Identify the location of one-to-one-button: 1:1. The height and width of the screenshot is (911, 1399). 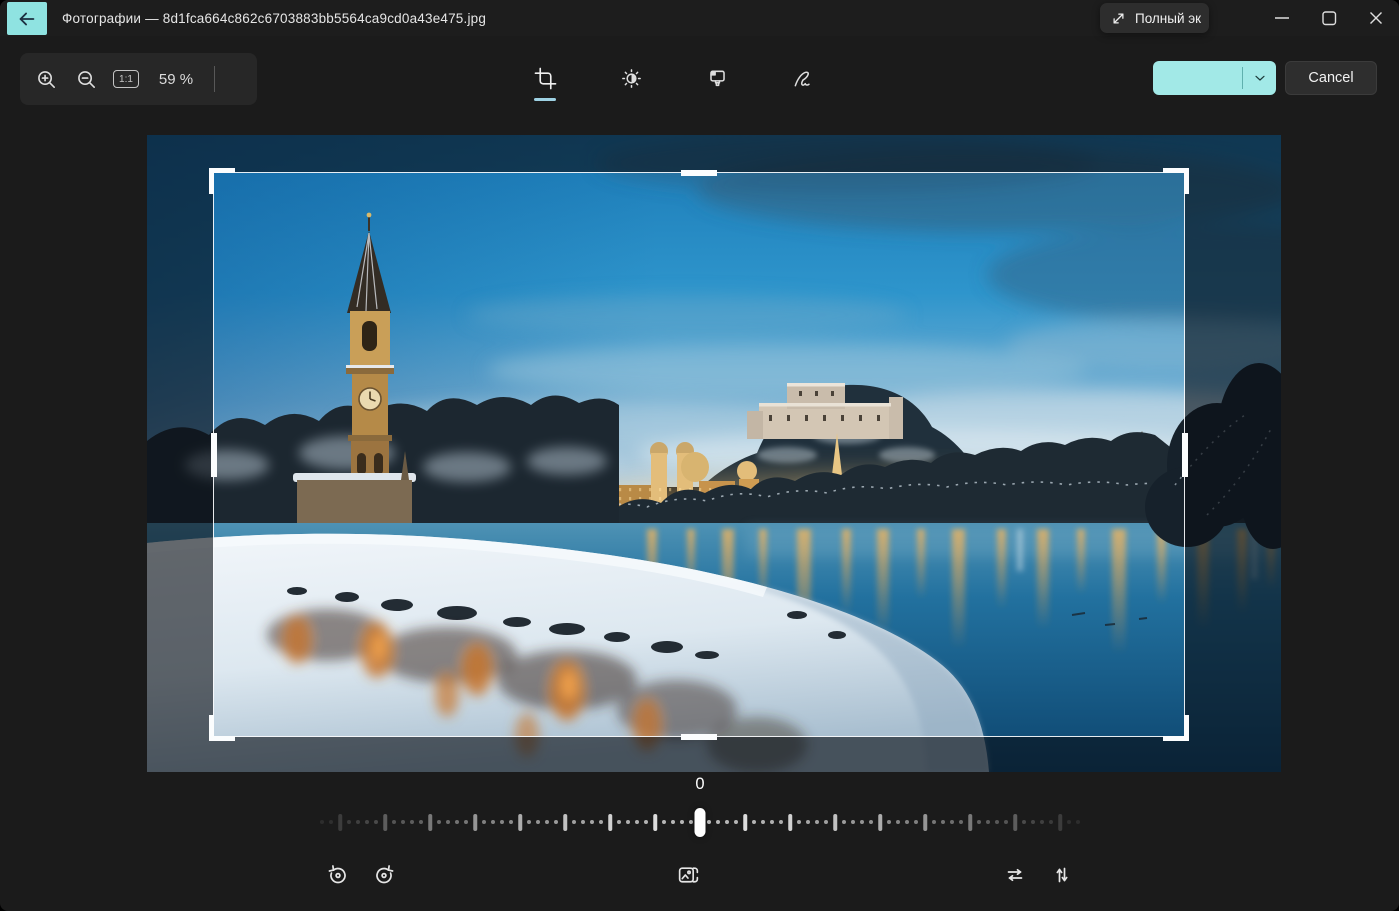
(126, 79).